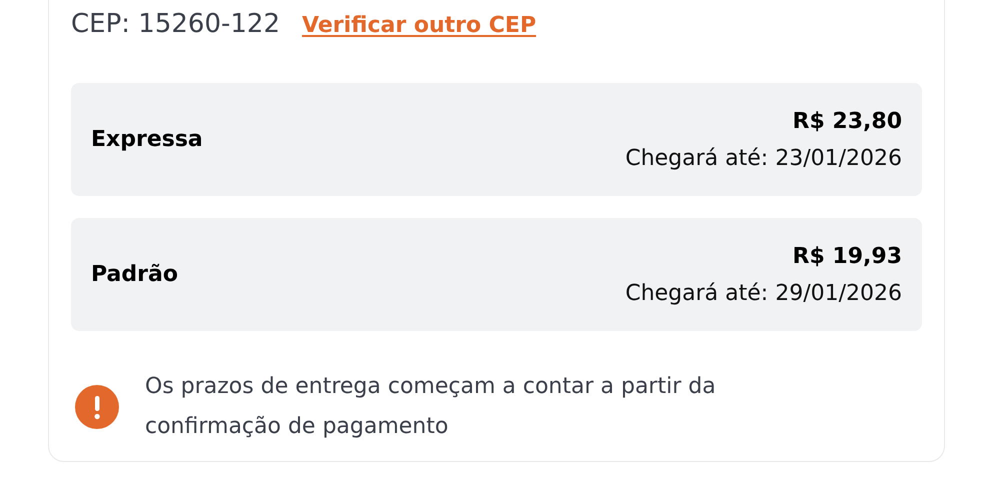 This screenshot has height=500, width=985. I want to click on shipping-name: Expressa, so click(147, 139).